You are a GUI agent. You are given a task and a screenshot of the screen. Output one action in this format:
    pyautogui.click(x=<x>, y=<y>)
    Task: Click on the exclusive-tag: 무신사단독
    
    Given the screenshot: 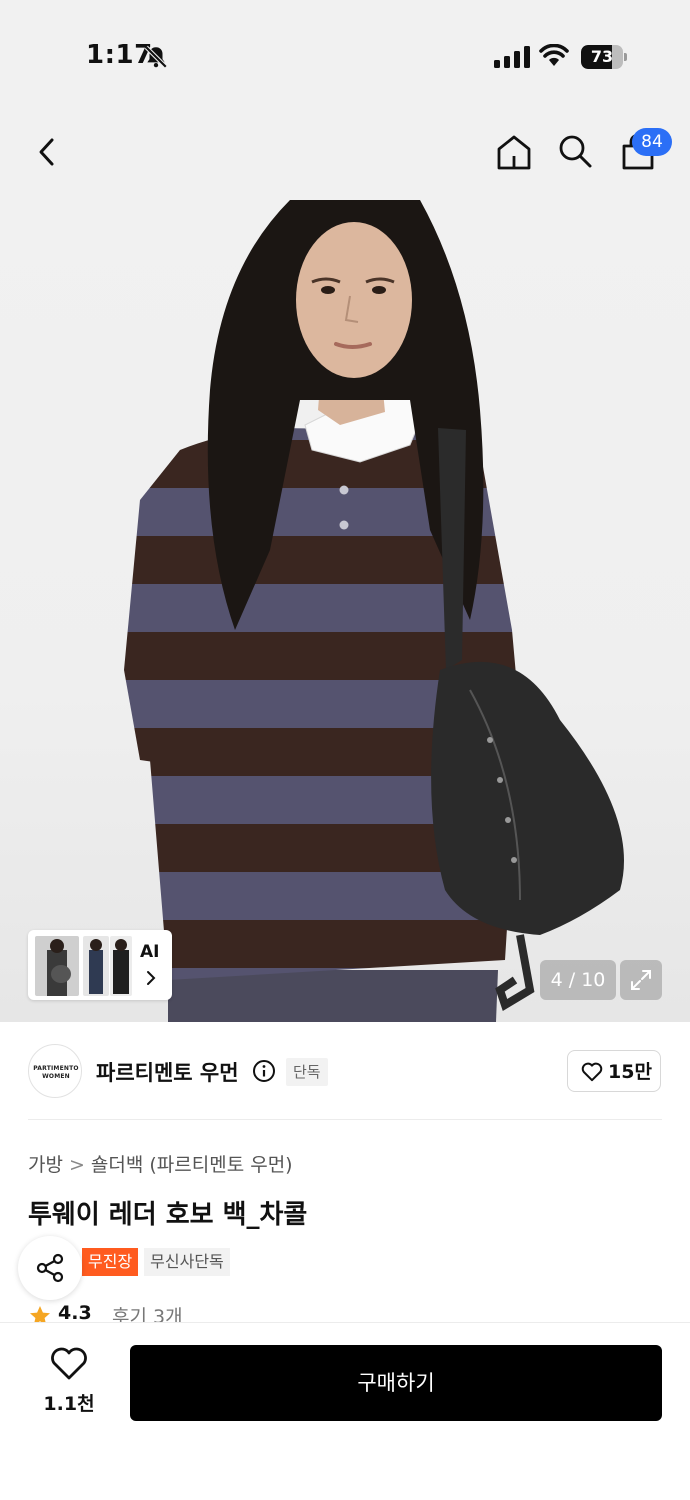 What is the action you would take?
    pyautogui.click(x=187, y=1262)
    